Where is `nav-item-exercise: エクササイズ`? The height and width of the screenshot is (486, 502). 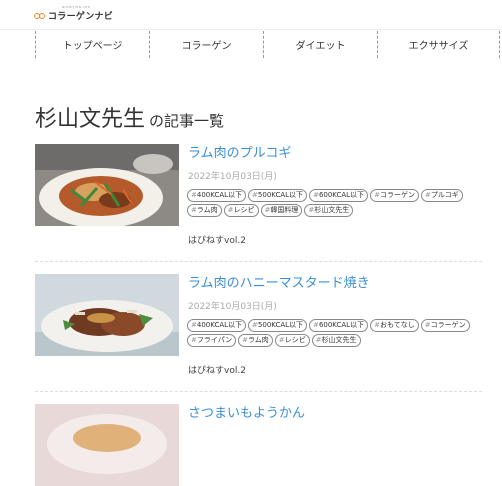
nav-item-exercise: エクササイズ is located at coordinates (438, 44).